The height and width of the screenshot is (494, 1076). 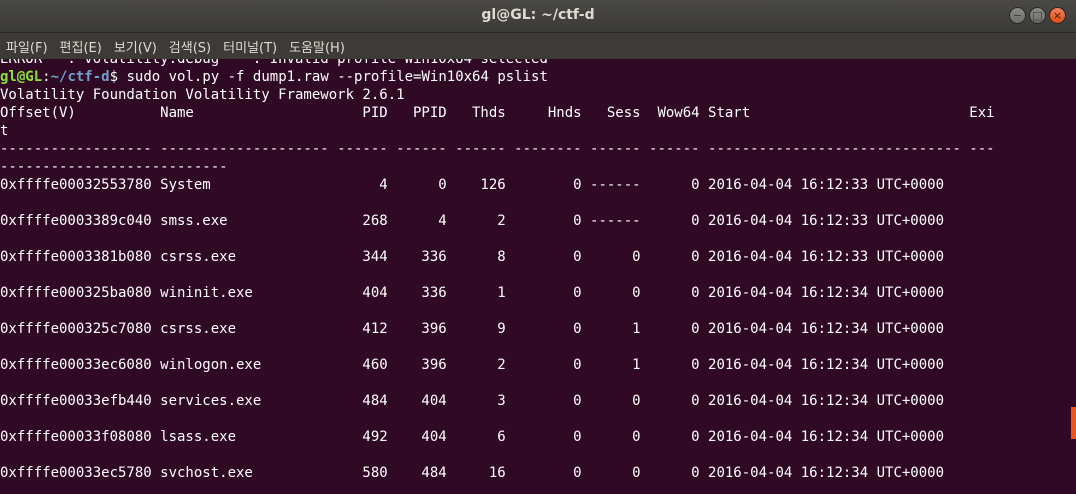 I want to click on window-title: gl@GL: ~/ctf-d, so click(x=538, y=15).